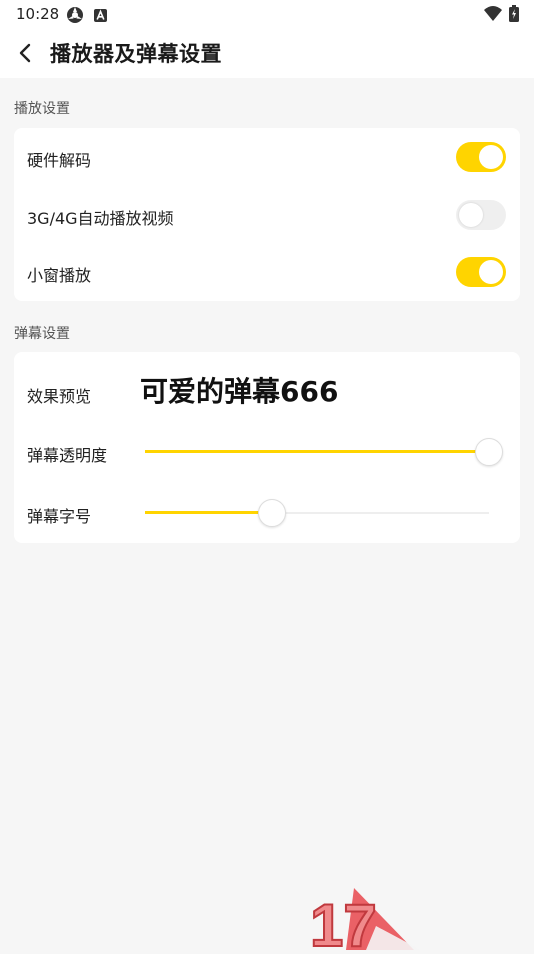 The image size is (534, 954). I want to click on opacity-slider, so click(324, 452).